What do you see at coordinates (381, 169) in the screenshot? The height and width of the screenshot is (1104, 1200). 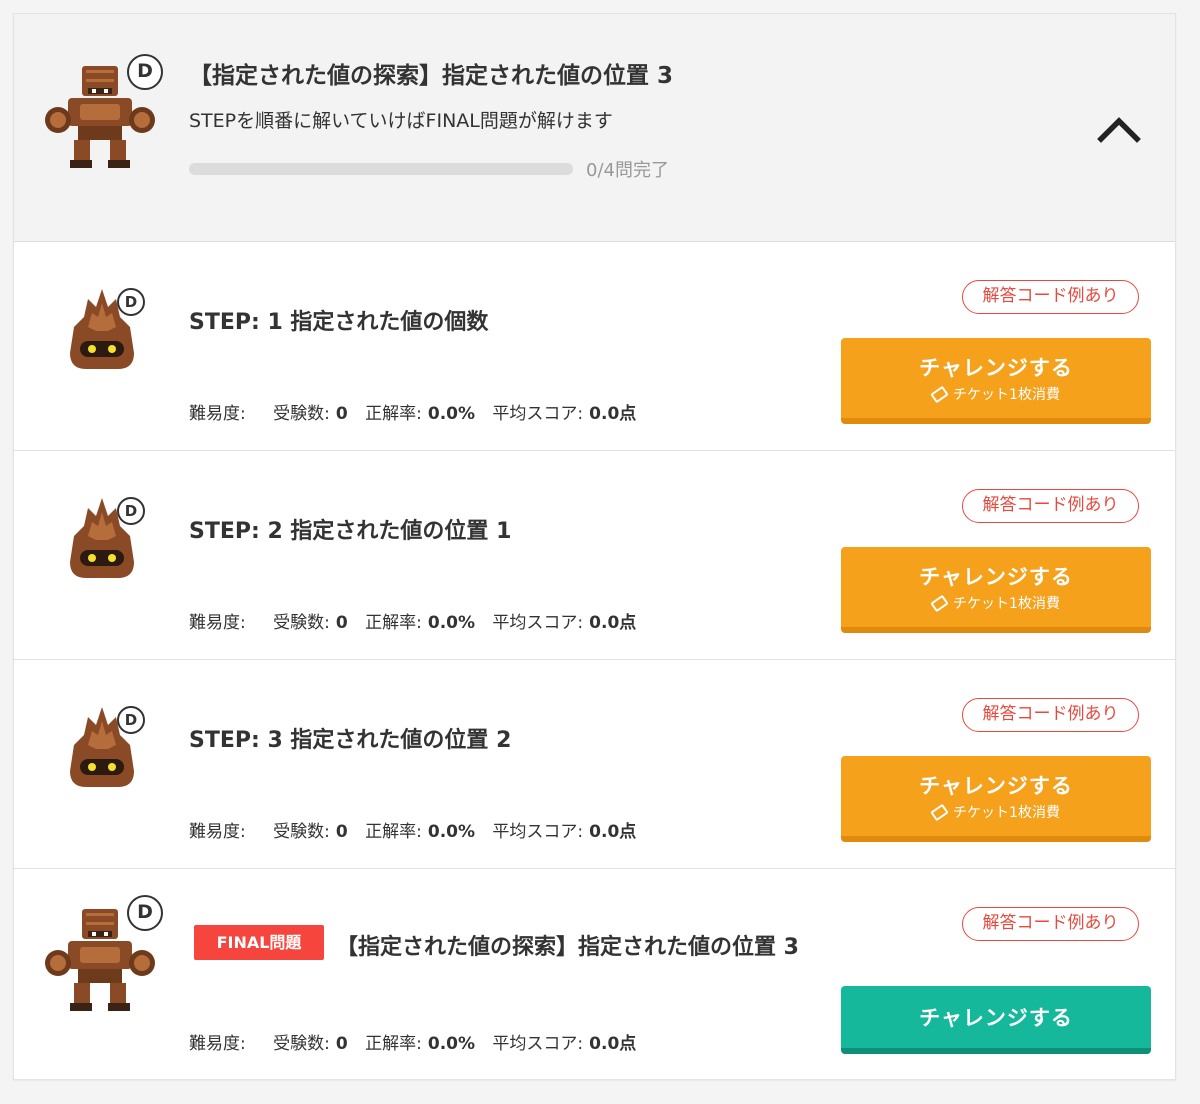 I see `progress-bar` at bounding box center [381, 169].